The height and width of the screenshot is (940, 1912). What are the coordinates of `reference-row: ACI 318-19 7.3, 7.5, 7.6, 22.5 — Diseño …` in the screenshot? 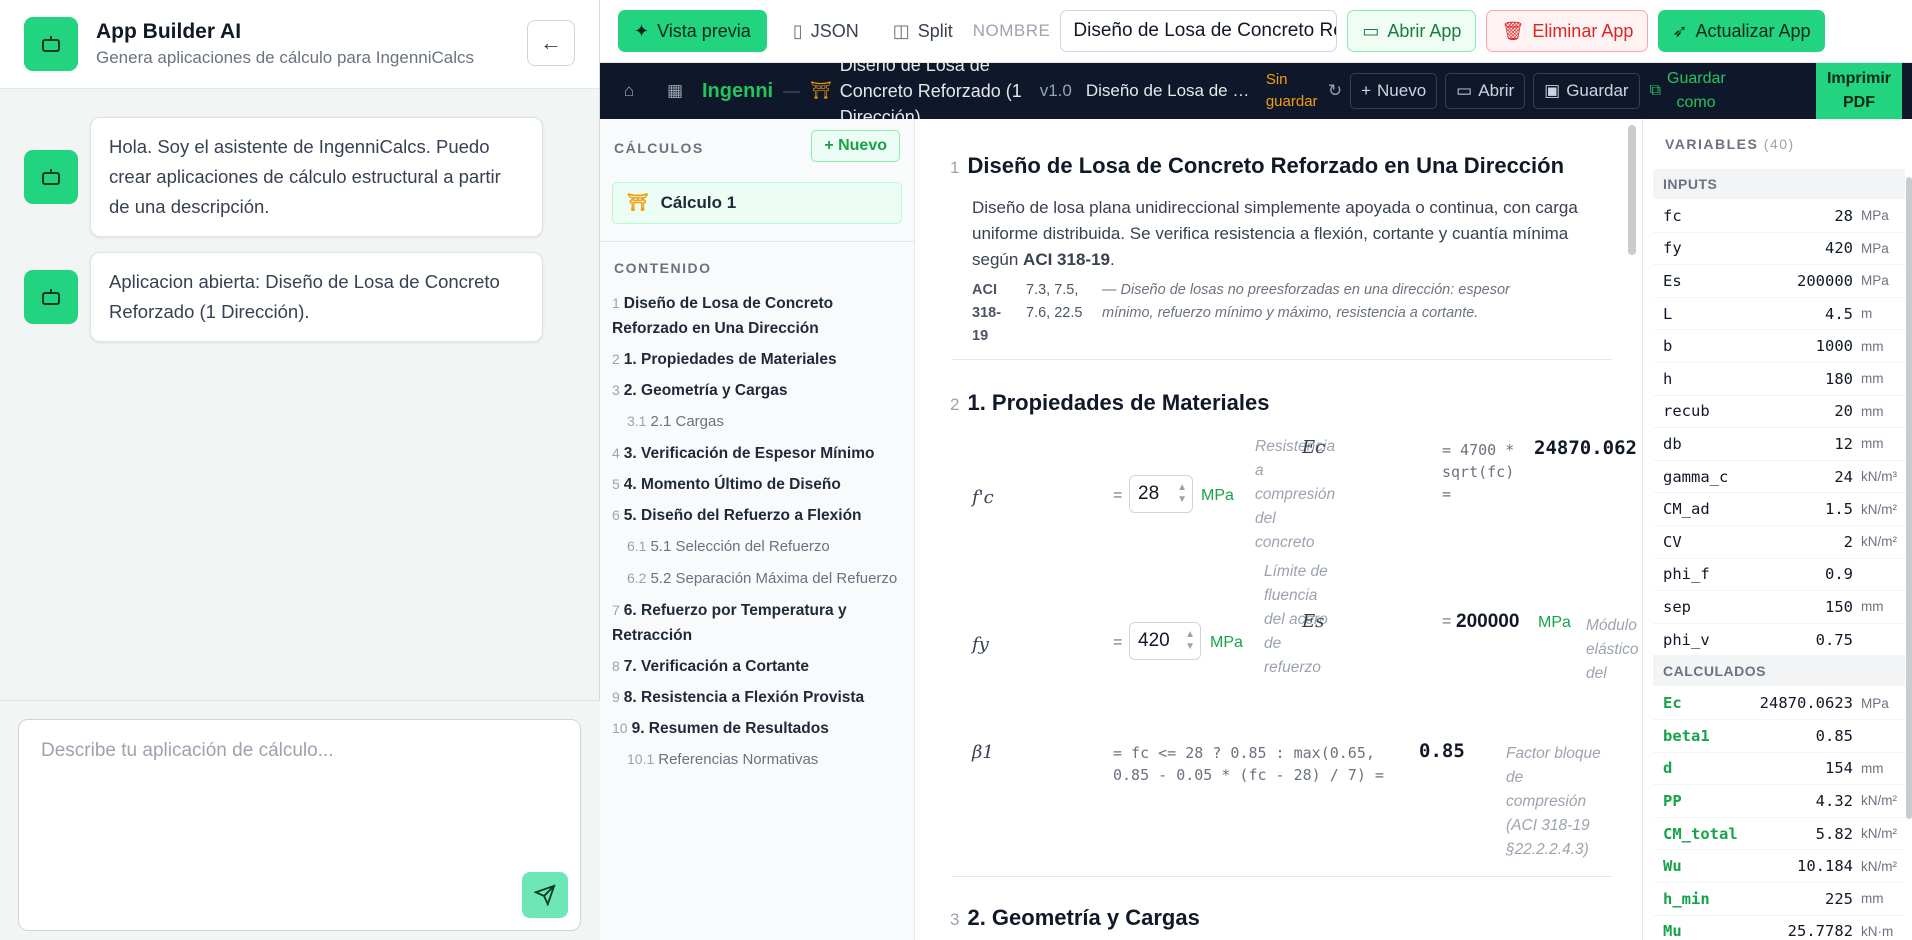 It's located at (1252, 313).